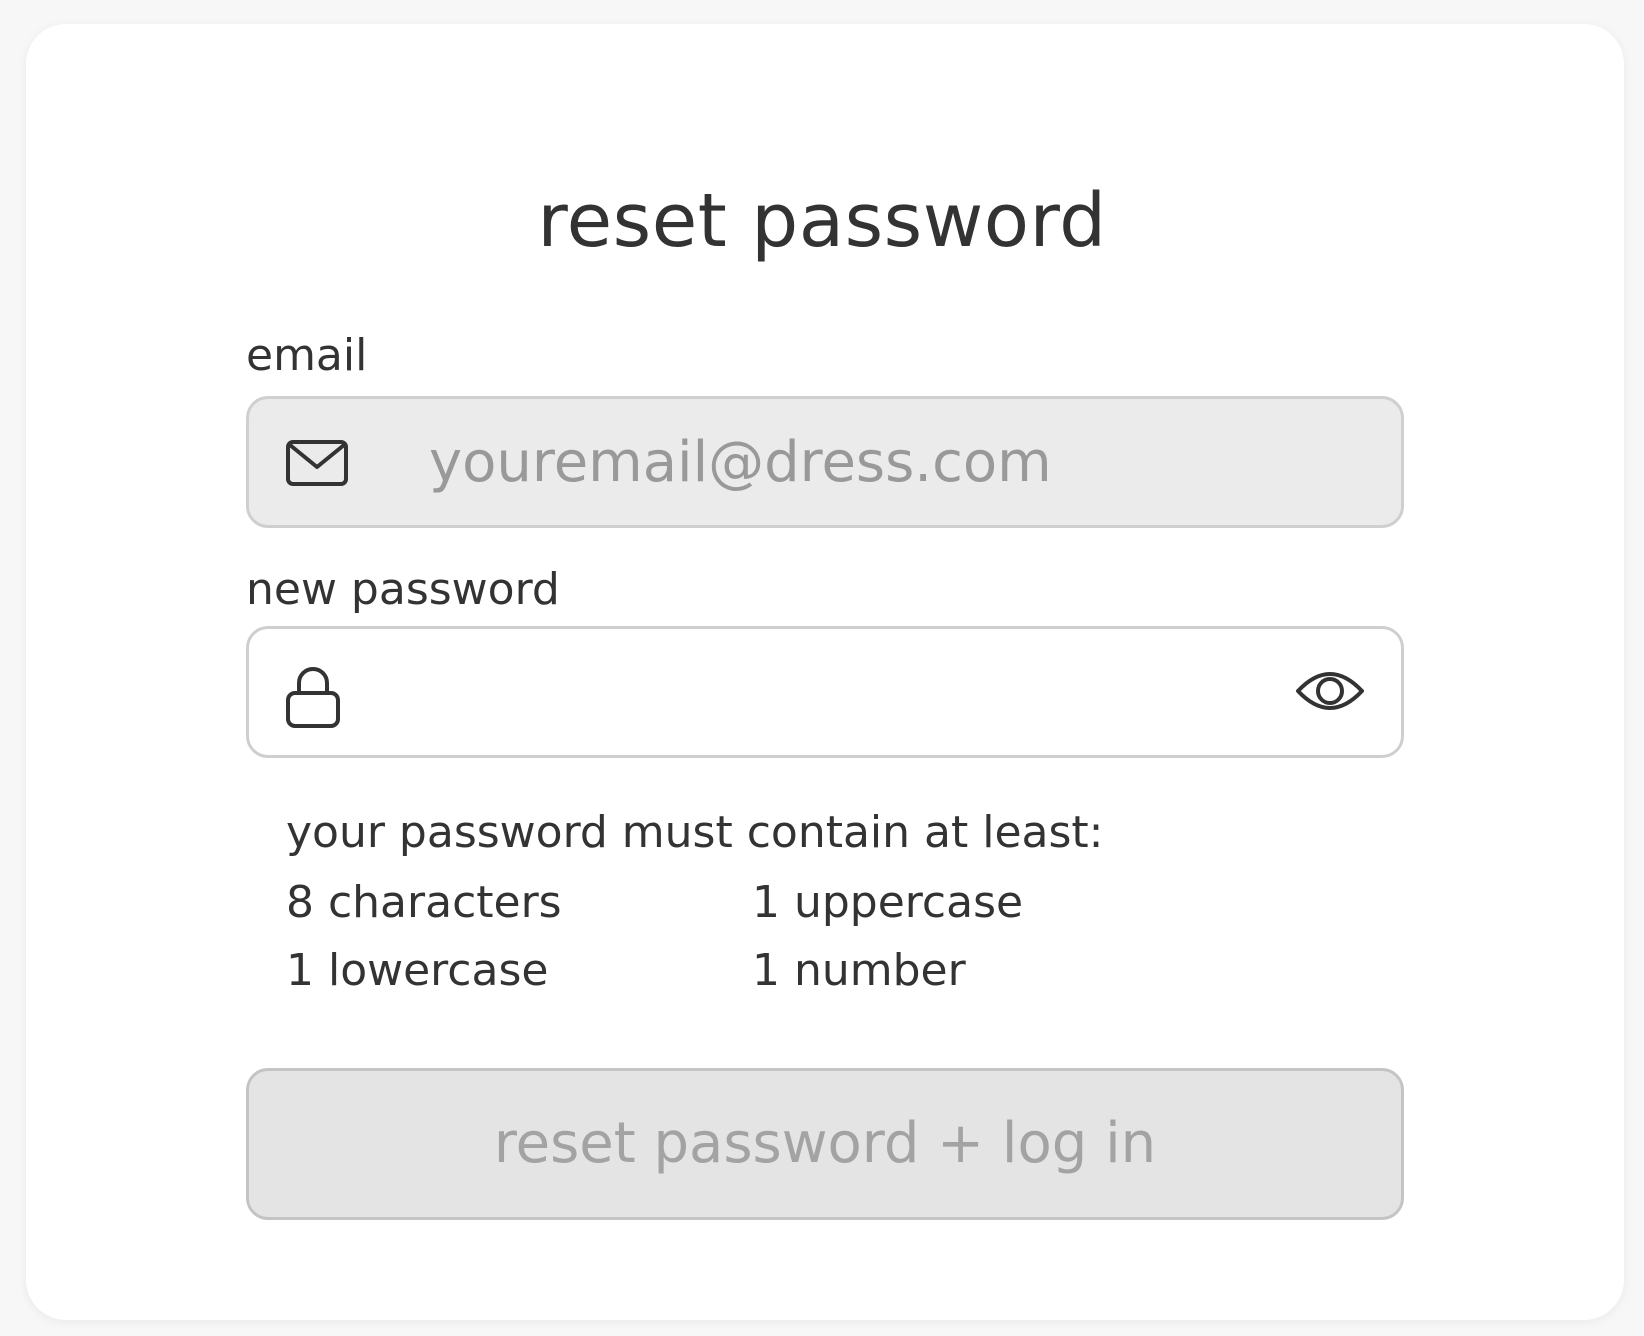 The image size is (1644, 1336). Describe the element at coordinates (879, 462) in the screenshot. I see `email-input` at that location.